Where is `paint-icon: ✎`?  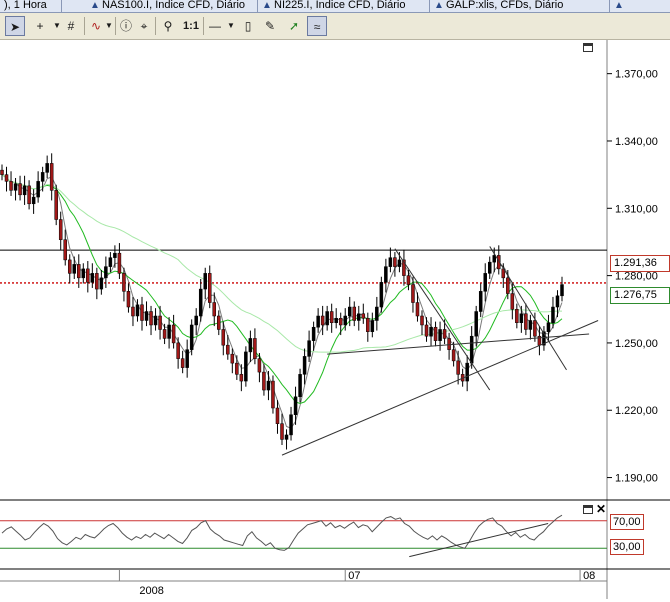
paint-icon: ✎ is located at coordinates (270, 26).